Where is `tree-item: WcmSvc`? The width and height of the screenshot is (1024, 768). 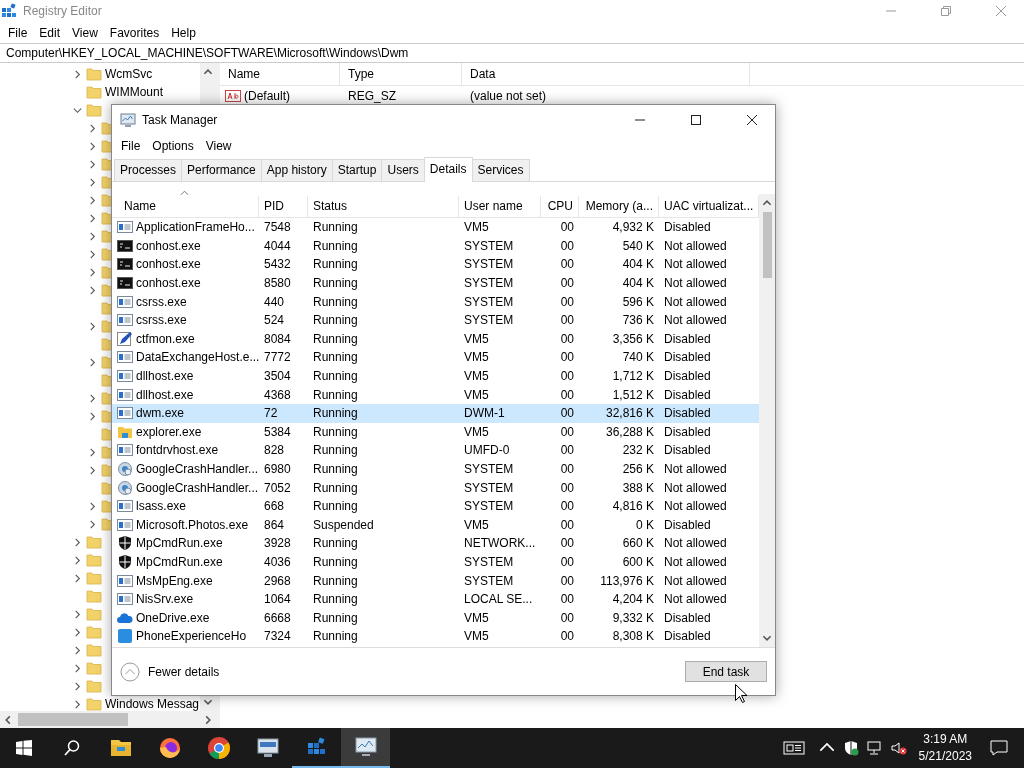
tree-item: WcmSvc is located at coordinates (129, 74).